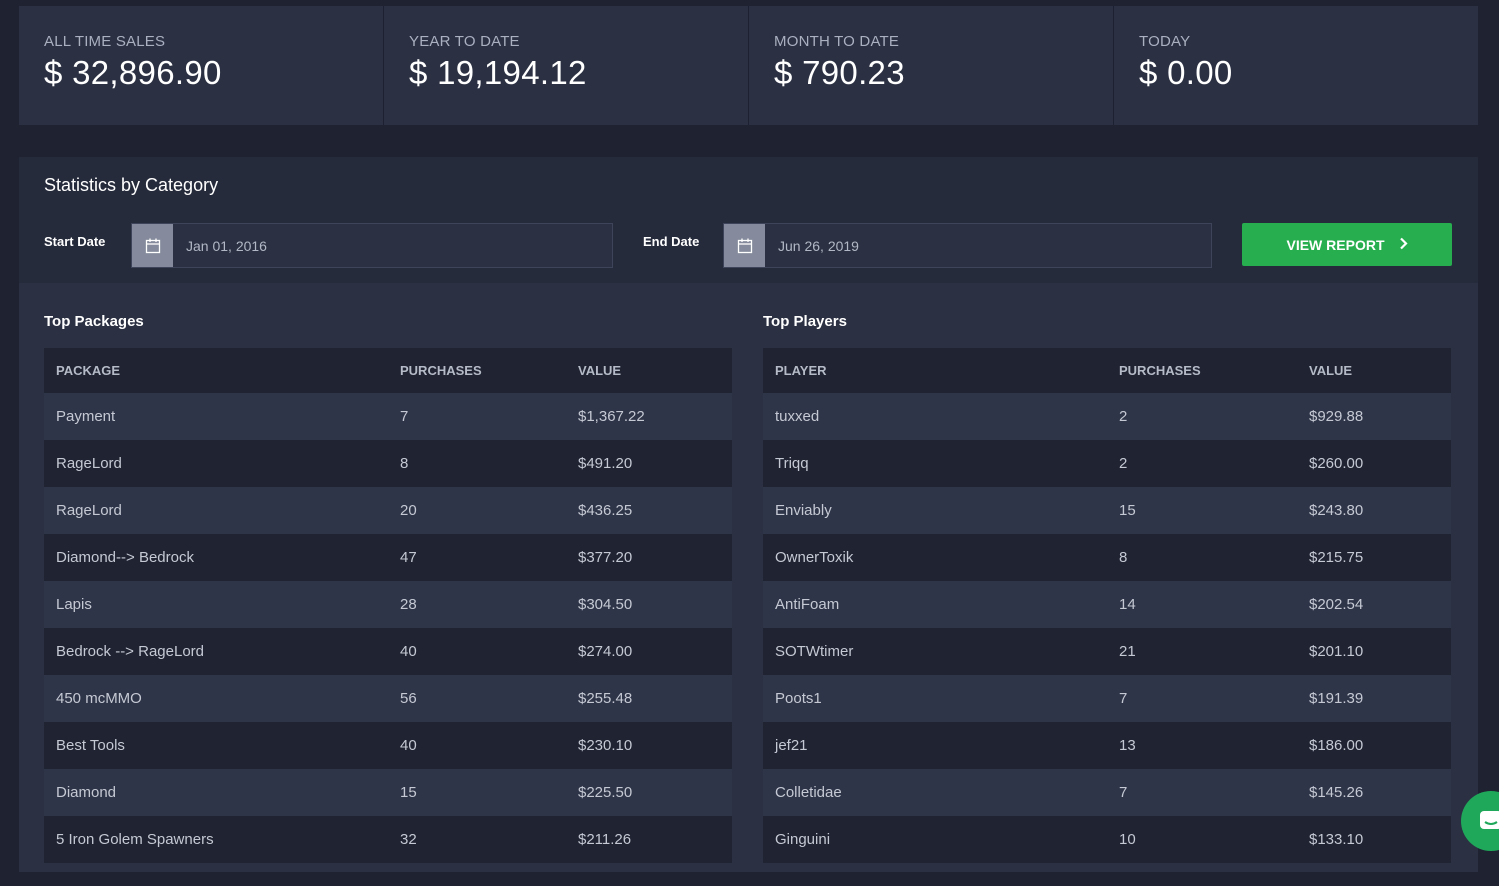  What do you see at coordinates (1374, 604) in the screenshot?
I see `value-amount: $202.54` at bounding box center [1374, 604].